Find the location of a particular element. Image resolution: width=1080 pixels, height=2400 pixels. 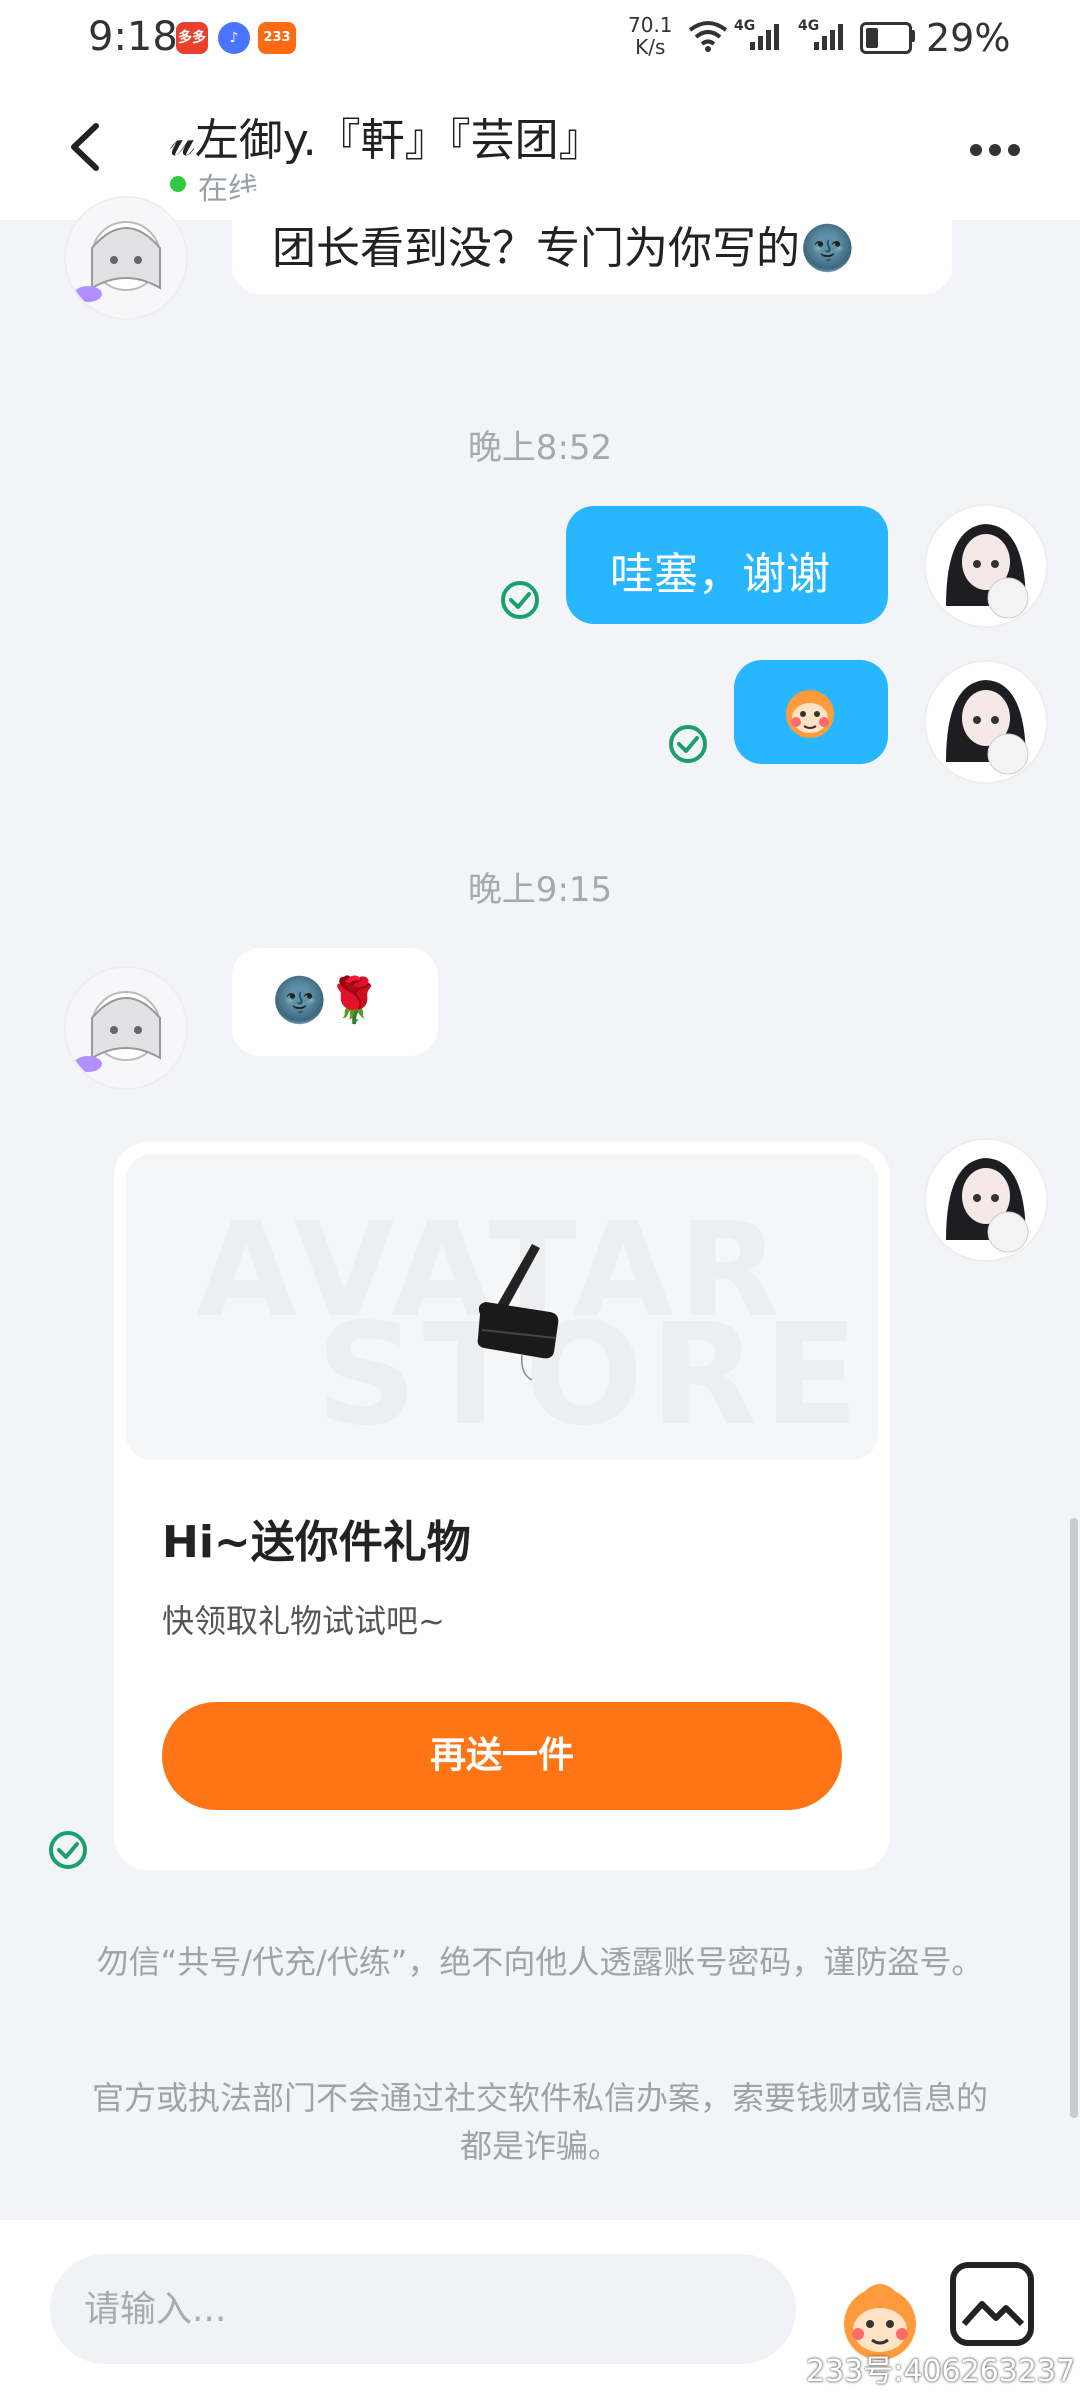

signal-2-icon is located at coordinates (829, 40).